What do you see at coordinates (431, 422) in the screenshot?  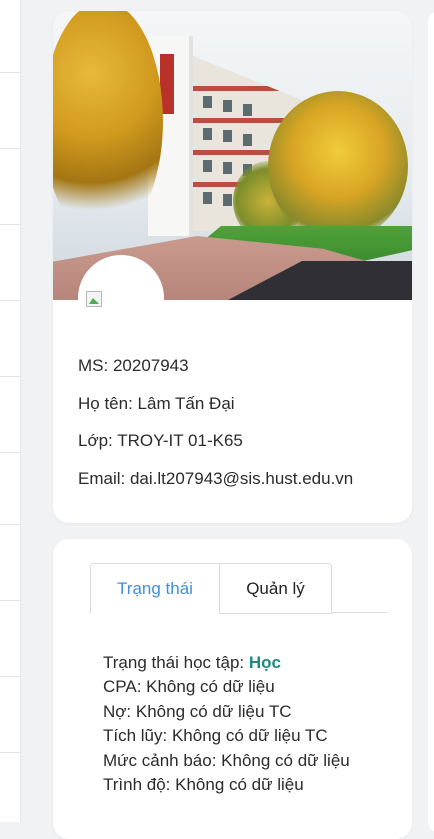 I see `adjacent-card-edge` at bounding box center [431, 422].